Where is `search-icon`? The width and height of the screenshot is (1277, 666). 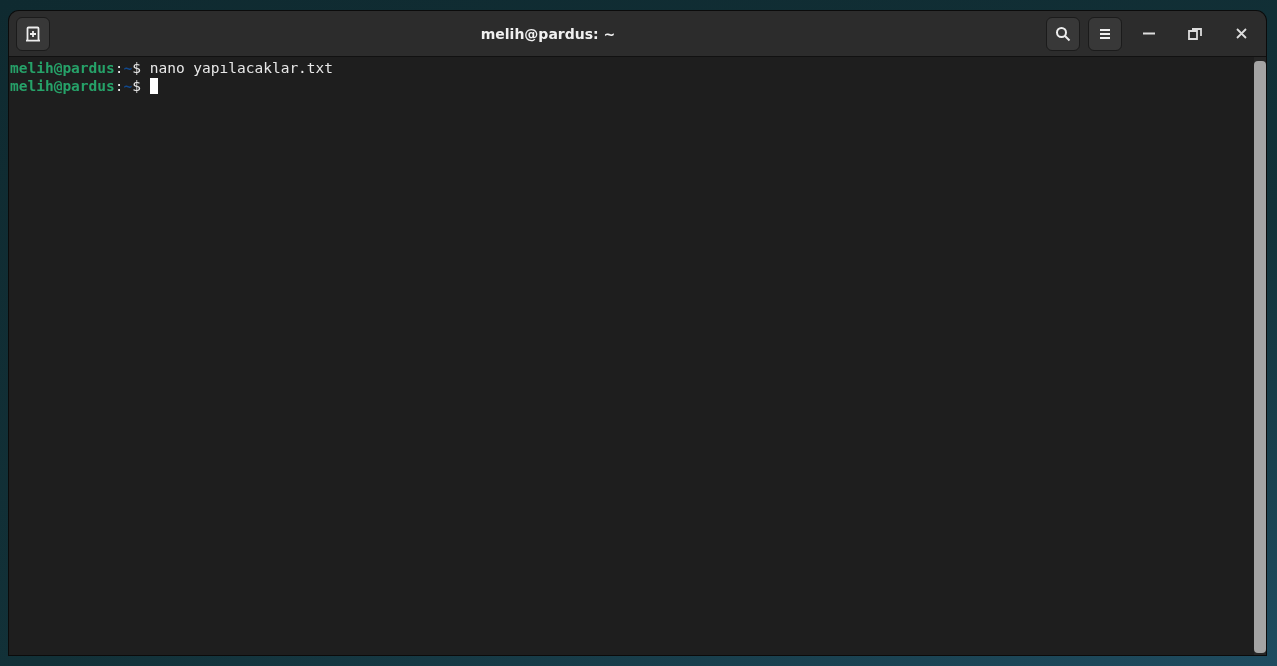
search-icon is located at coordinates (1063, 33).